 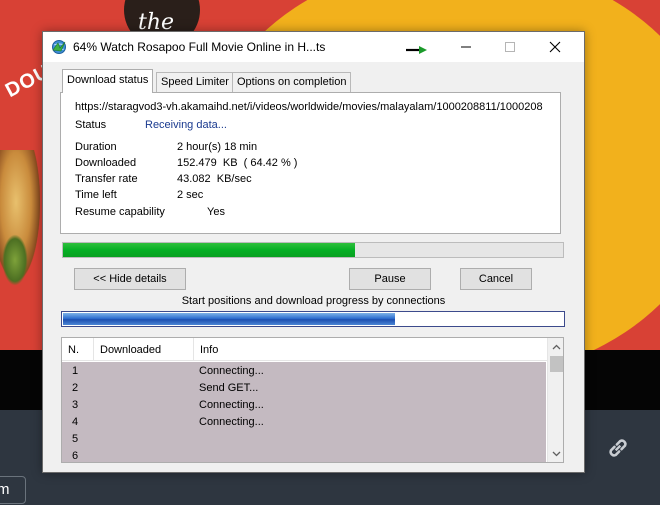 I want to click on maximize-icon, so click(x=510, y=47).